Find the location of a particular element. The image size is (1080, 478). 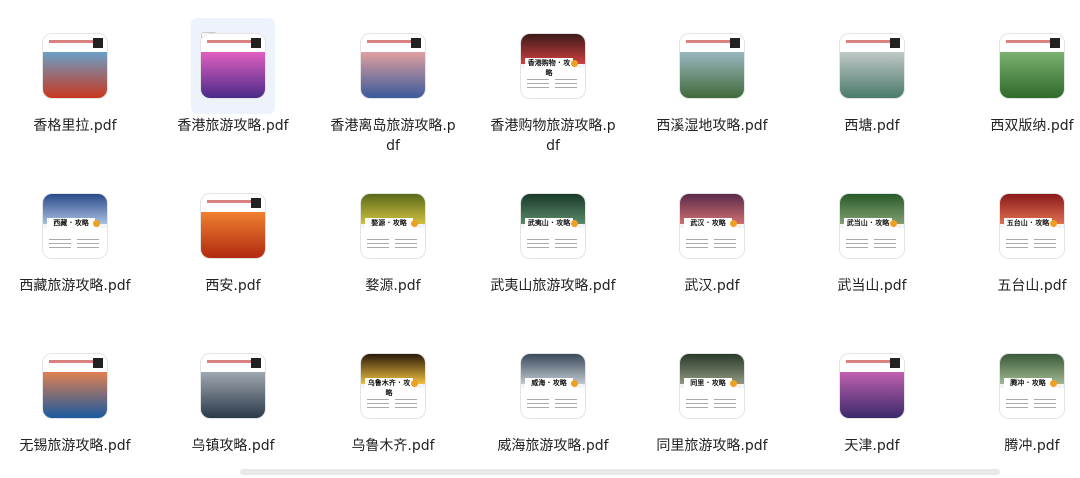

file-item: 无锡旅游攻略.pdf is located at coordinates (75, 403).